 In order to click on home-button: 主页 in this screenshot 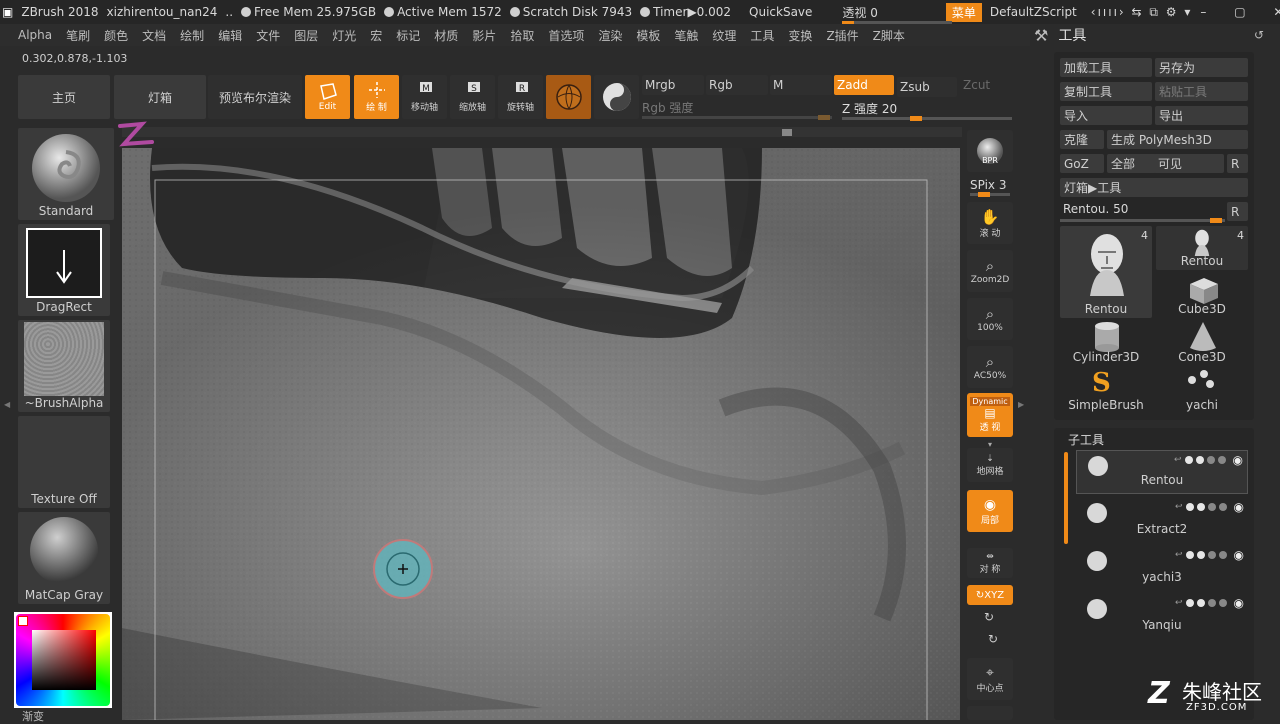, I will do `click(64, 97)`.